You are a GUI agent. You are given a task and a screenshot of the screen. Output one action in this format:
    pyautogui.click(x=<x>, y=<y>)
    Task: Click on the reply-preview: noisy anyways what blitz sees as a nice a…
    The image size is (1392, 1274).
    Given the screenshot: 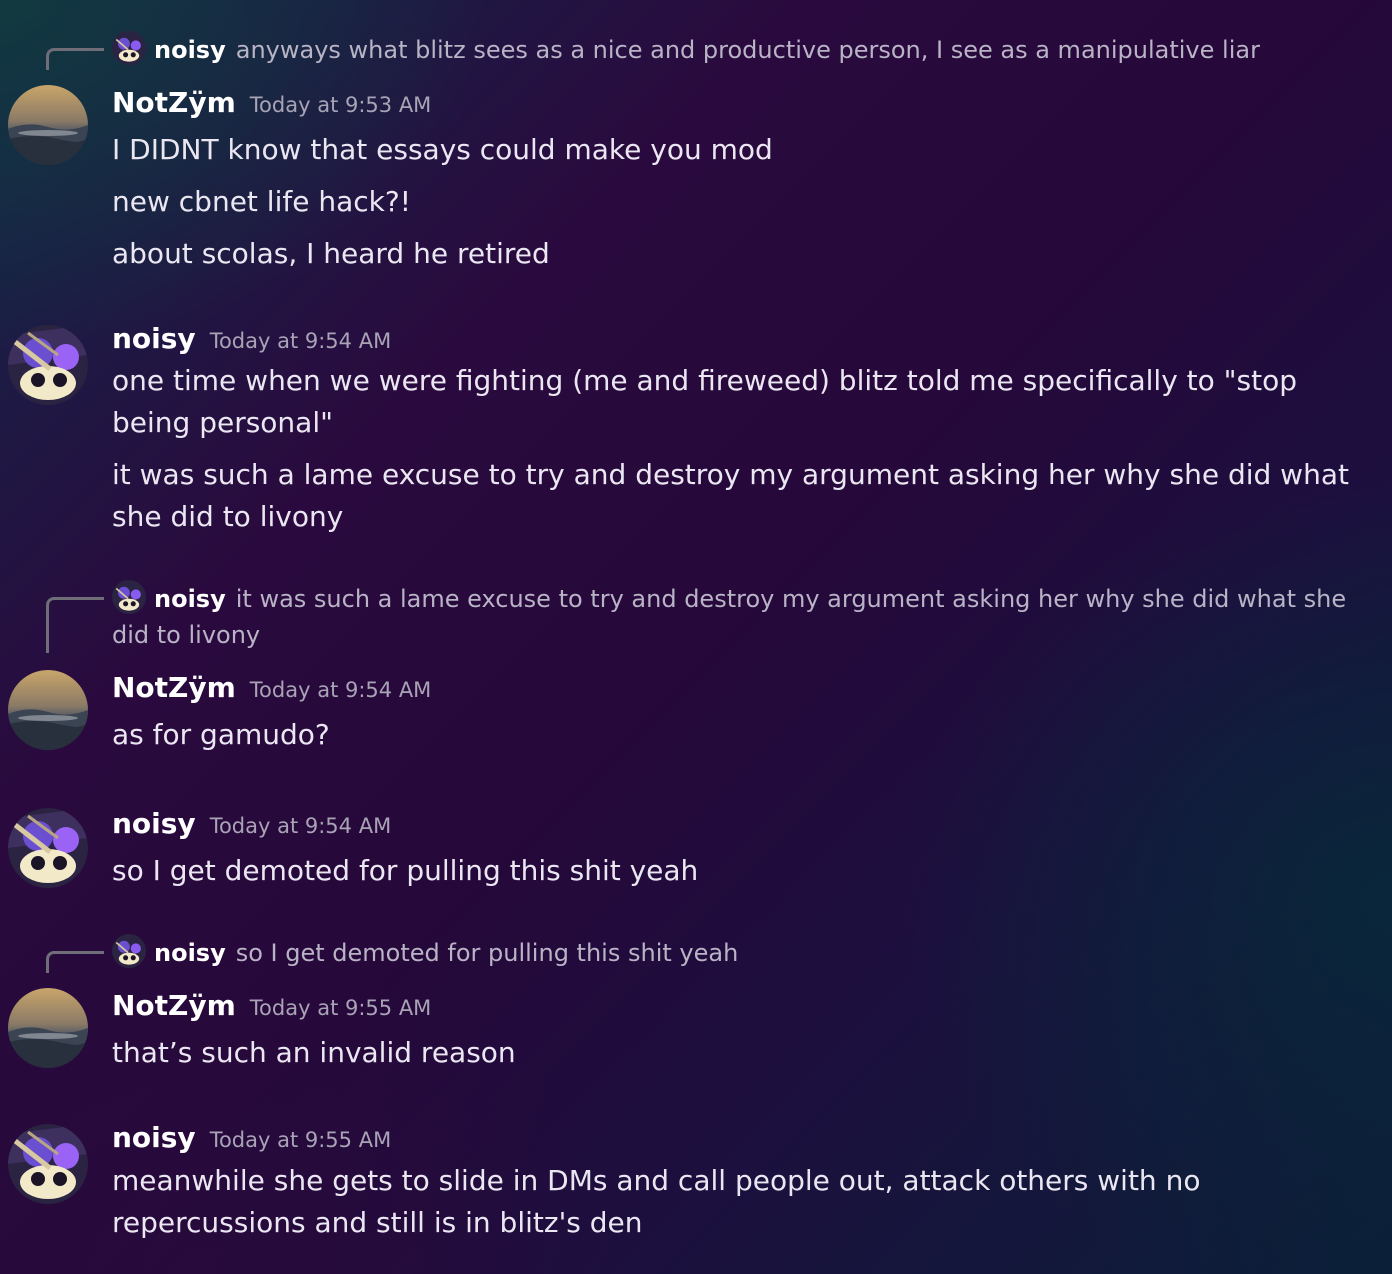 What is the action you would take?
    pyautogui.click(x=732, y=49)
    